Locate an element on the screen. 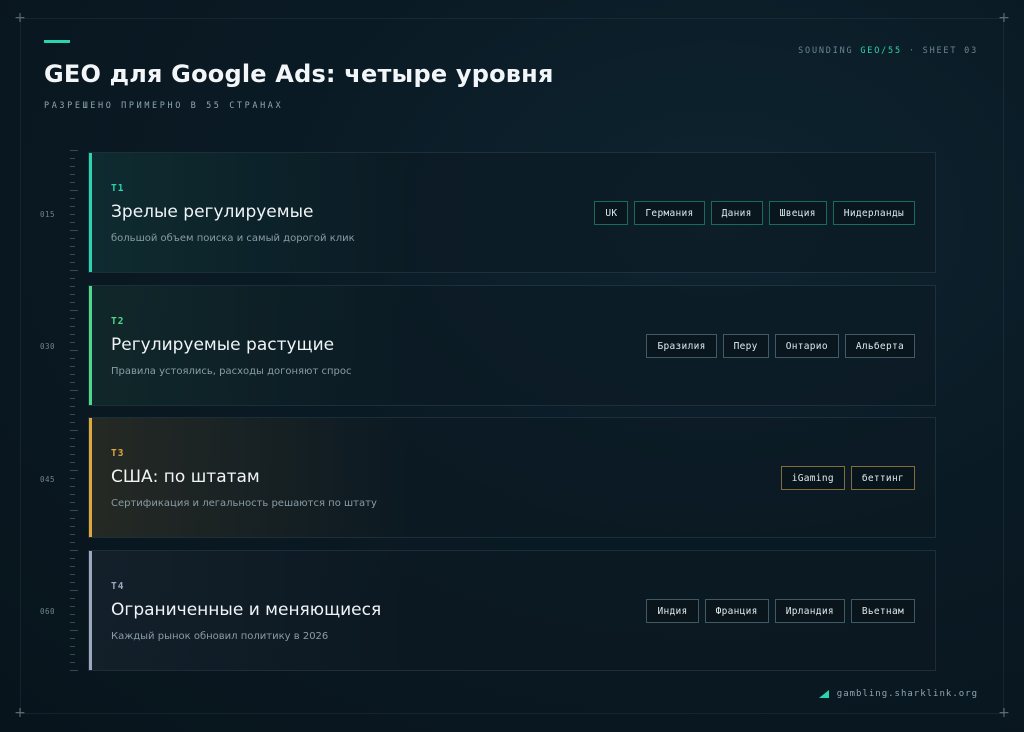  sheet-suffix: · SHEET 03 is located at coordinates (939, 51).